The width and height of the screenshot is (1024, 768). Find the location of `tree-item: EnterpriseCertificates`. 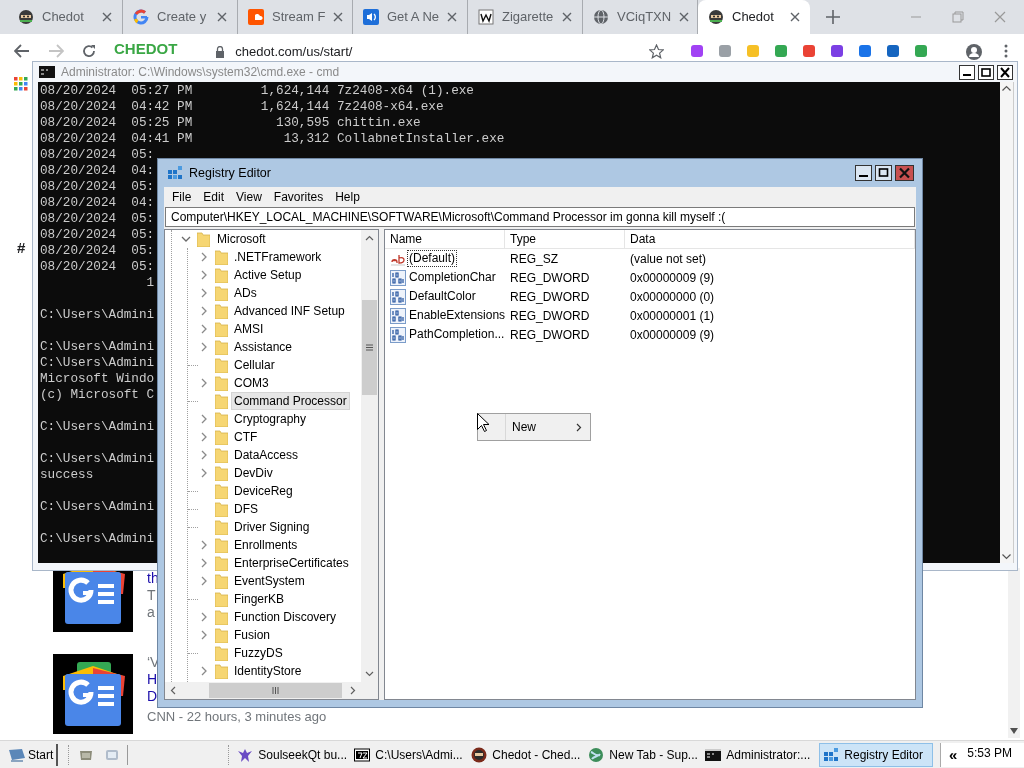

tree-item: EnterpriseCertificates is located at coordinates (291, 563).